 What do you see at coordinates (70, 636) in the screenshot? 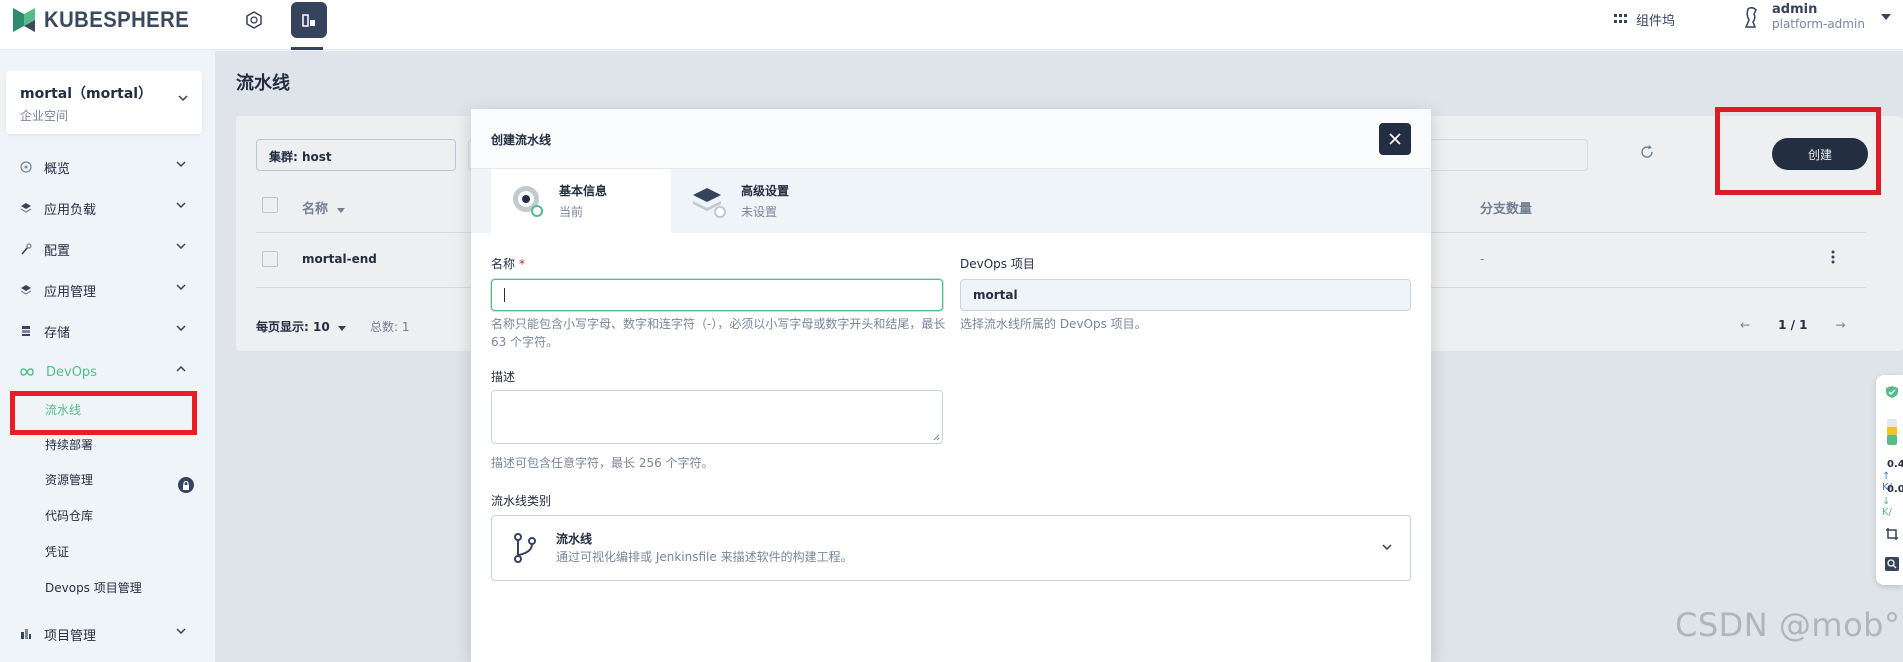
I see `sidebar-item-label: 项目管理` at bounding box center [70, 636].